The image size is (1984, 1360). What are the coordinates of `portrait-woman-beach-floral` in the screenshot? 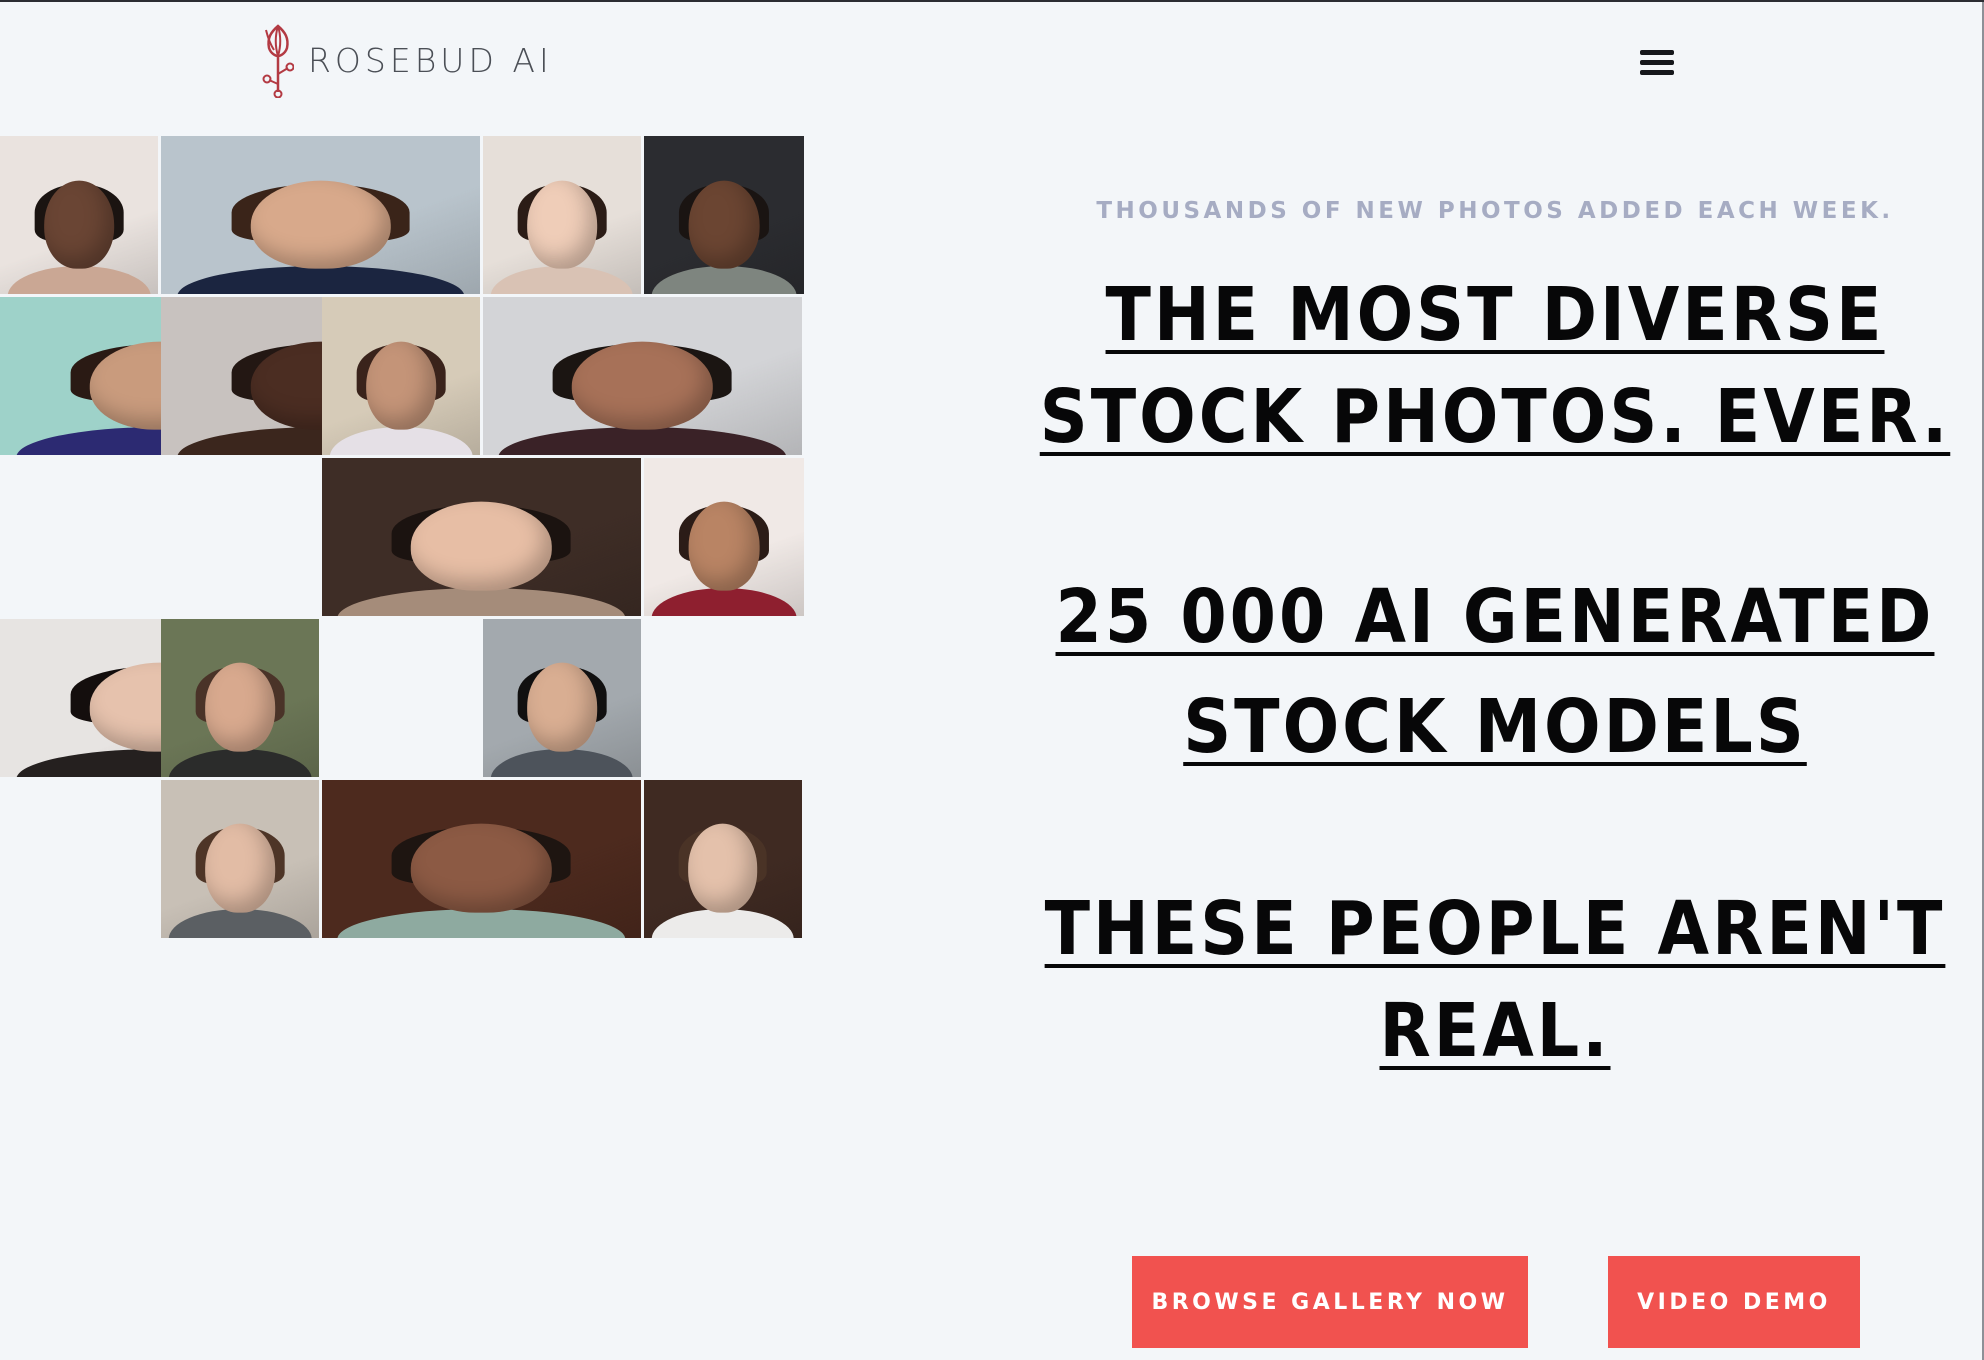 It's located at (401, 376).